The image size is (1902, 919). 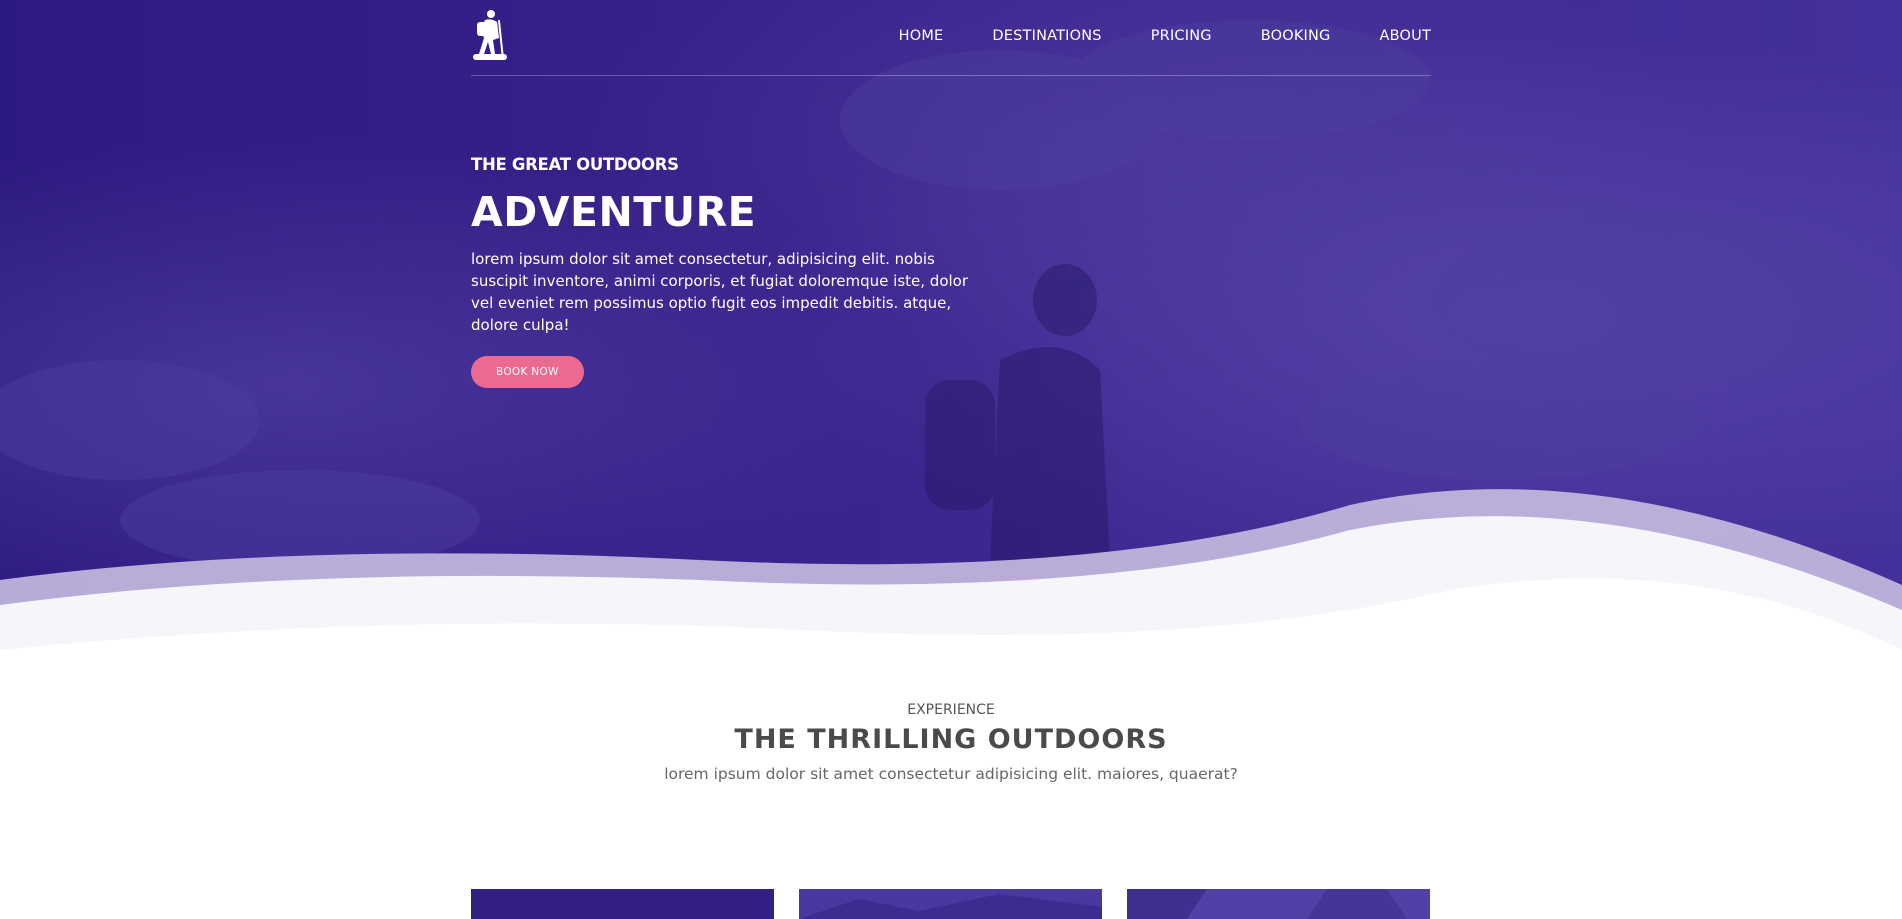 What do you see at coordinates (527, 372) in the screenshot?
I see `book-now-button: BOOK NOW` at bounding box center [527, 372].